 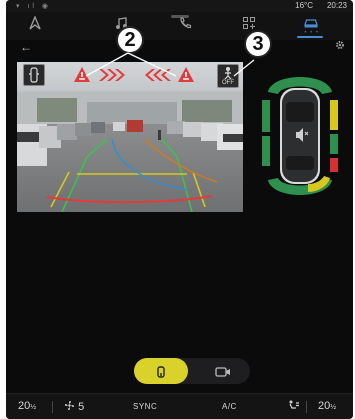 I want to click on phone-icon, so click(x=185, y=26).